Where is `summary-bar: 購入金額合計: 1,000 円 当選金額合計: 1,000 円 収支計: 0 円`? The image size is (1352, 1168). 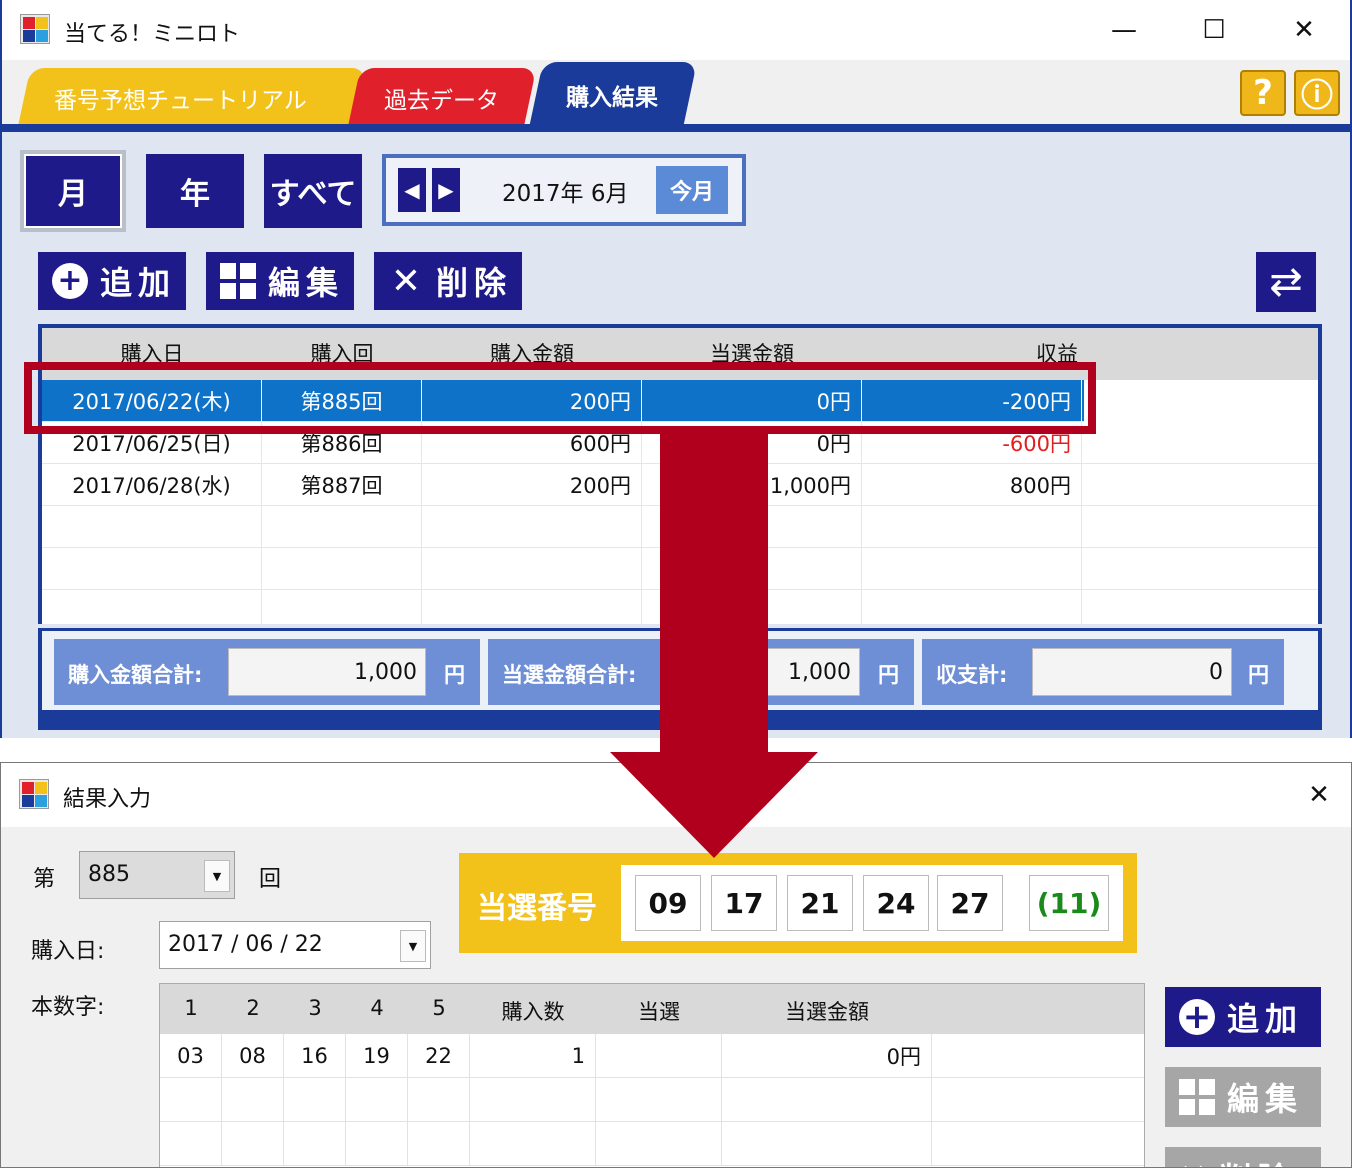 summary-bar: 購入金額合計: 1,000 円 当選金額合計: 1,000 円 収支計: 0 円 is located at coordinates (680, 669).